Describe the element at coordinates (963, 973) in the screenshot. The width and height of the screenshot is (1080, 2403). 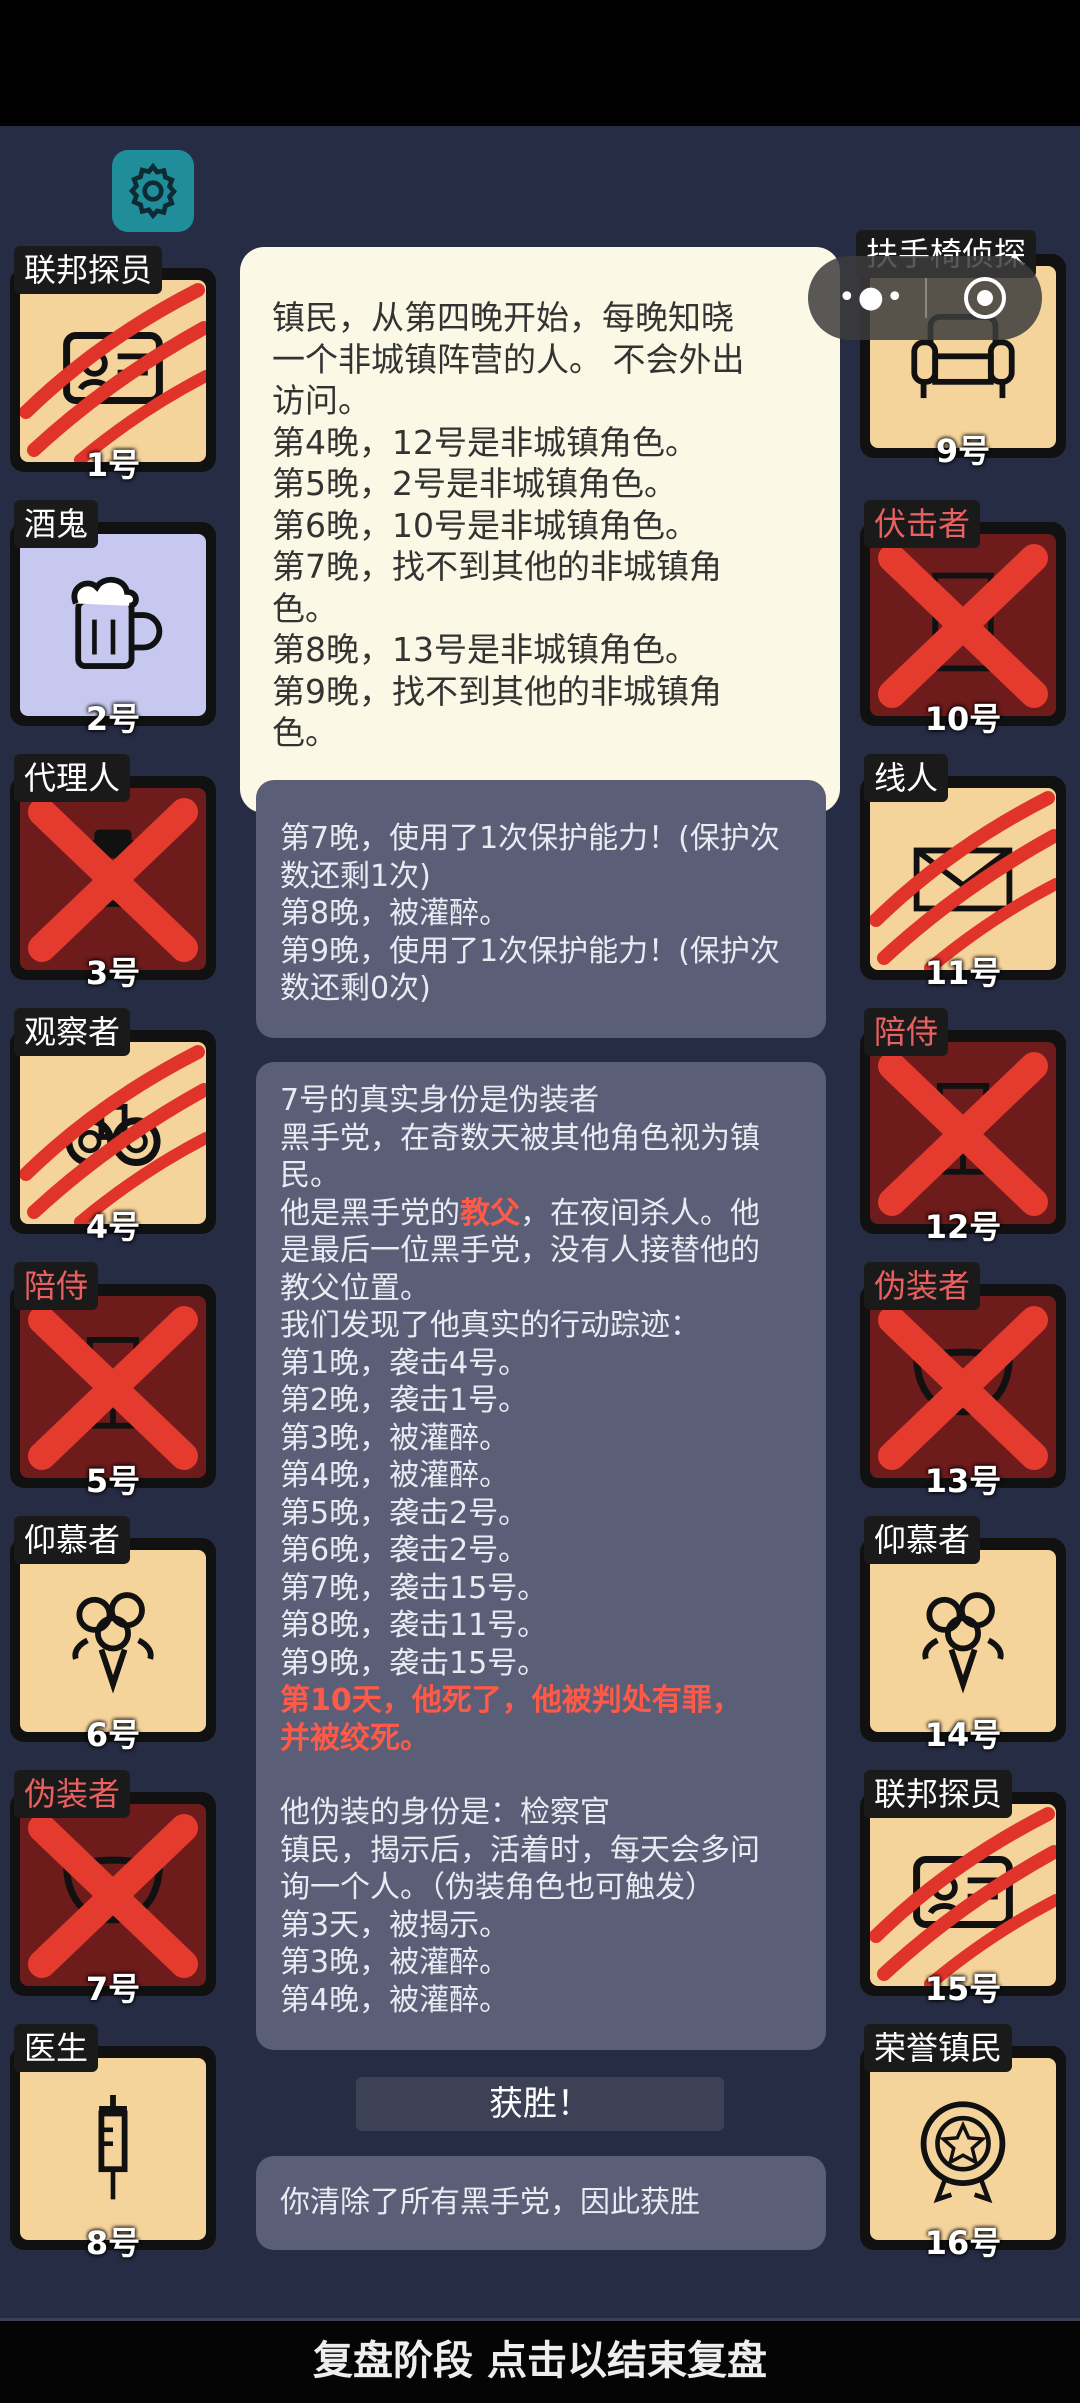
I see `player-number: 11号` at that location.